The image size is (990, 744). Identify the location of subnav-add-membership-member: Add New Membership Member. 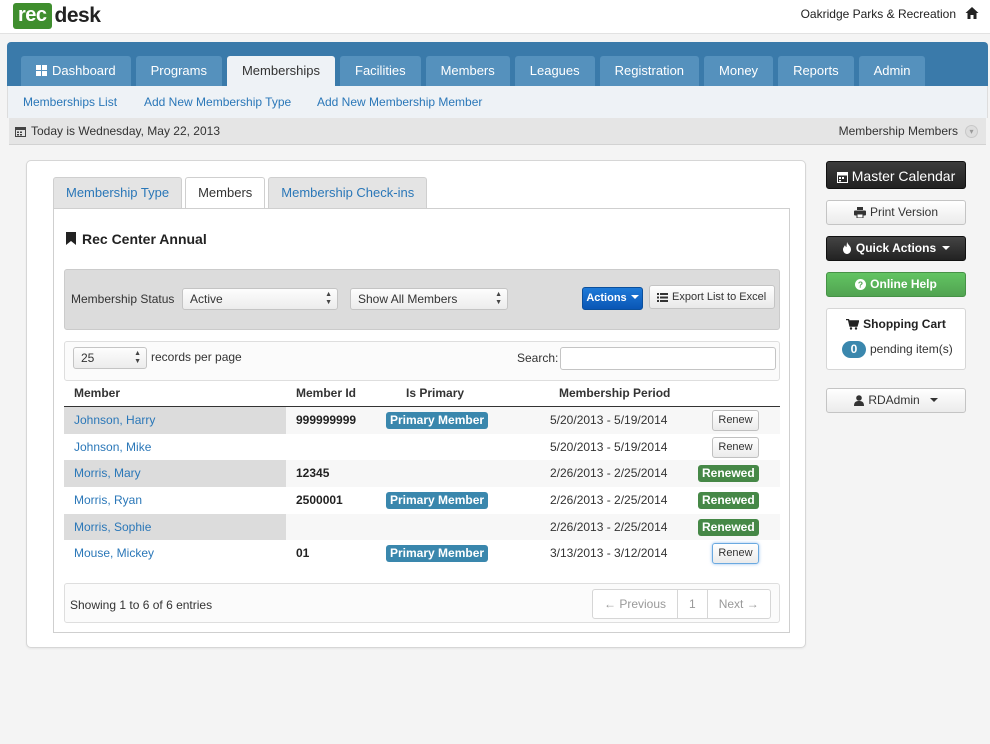
(399, 102).